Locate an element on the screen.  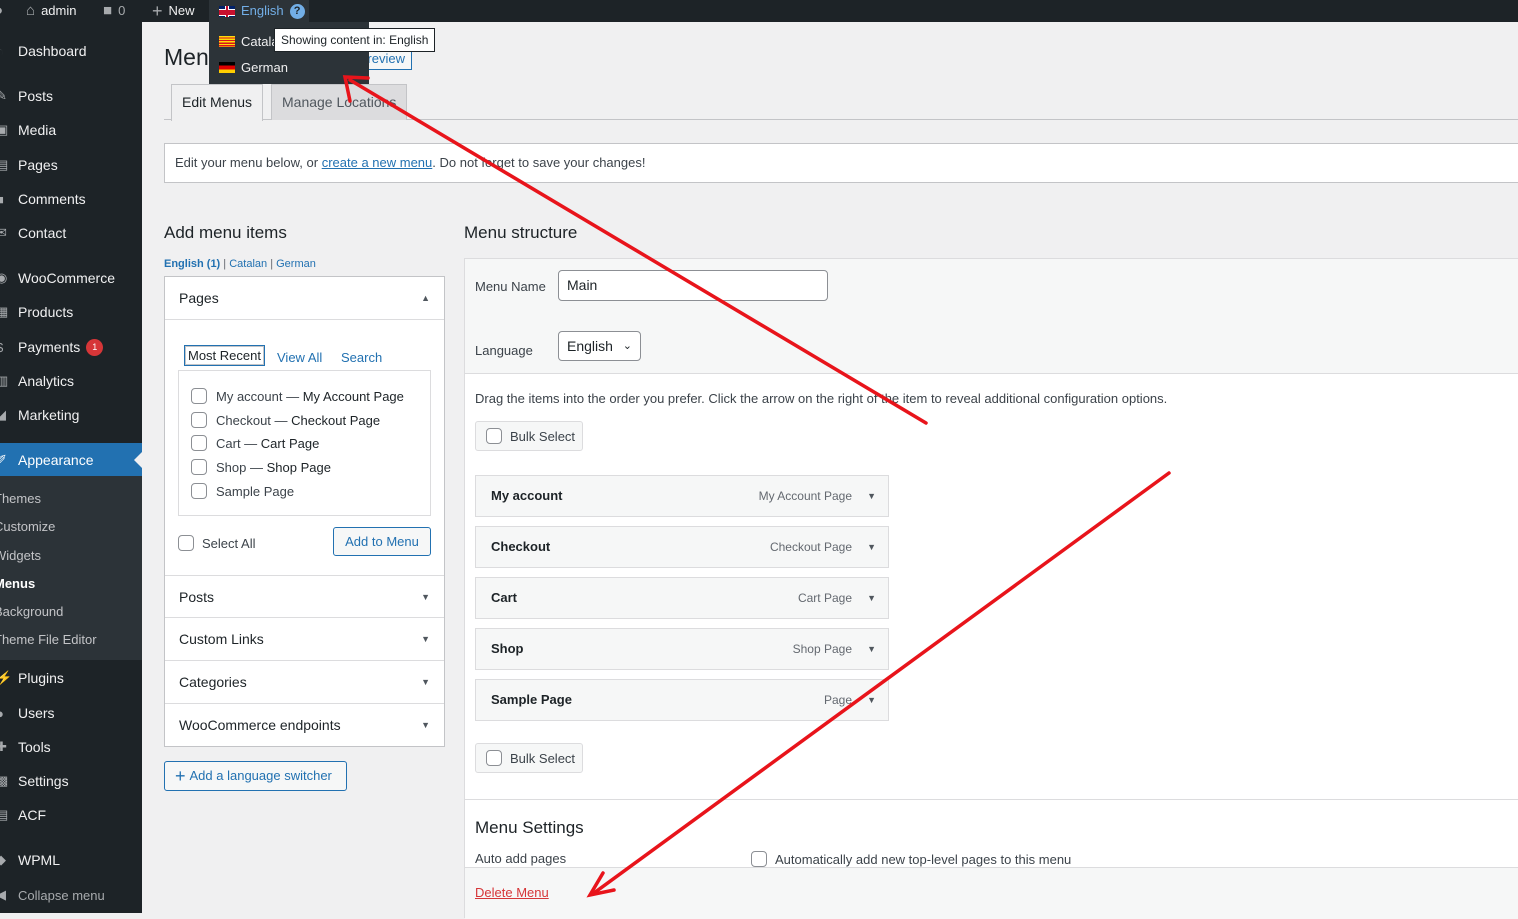
sidebar-item-payments: $ Payments 1 is located at coordinates (71, 347).